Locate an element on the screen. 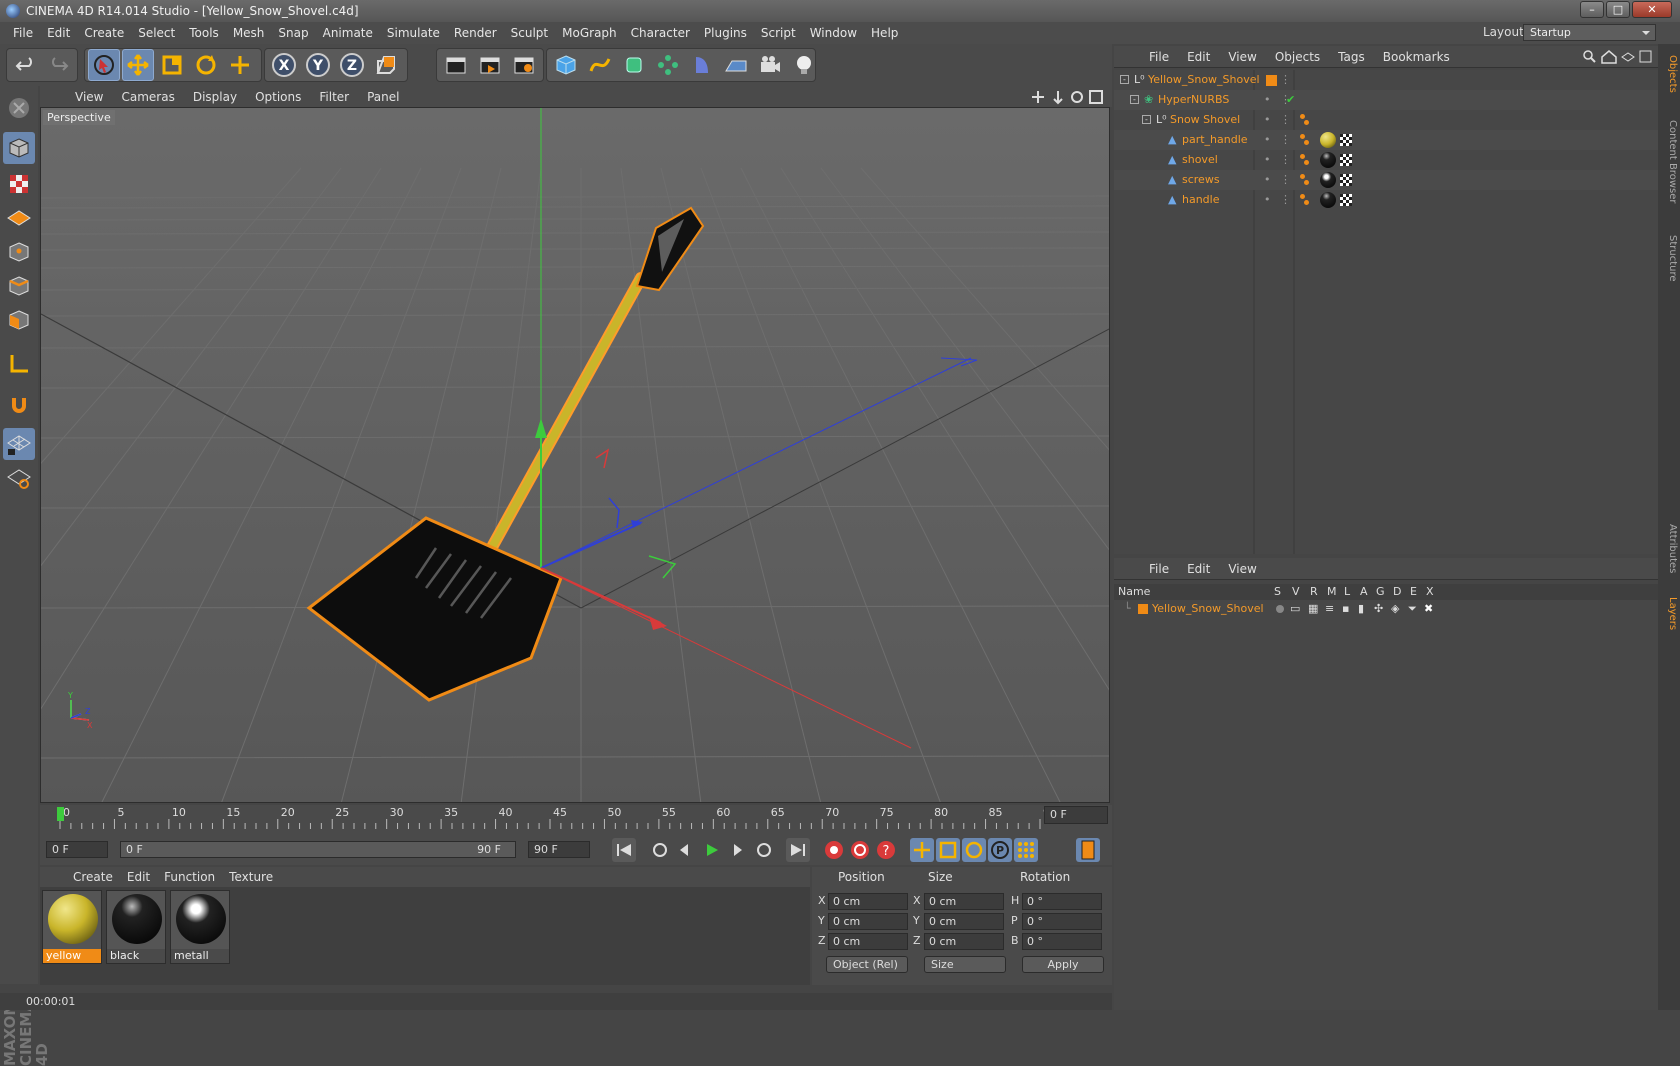 This screenshot has width=1680, height=1066. frame-range-slider: 0 F 90 F is located at coordinates (318, 849).